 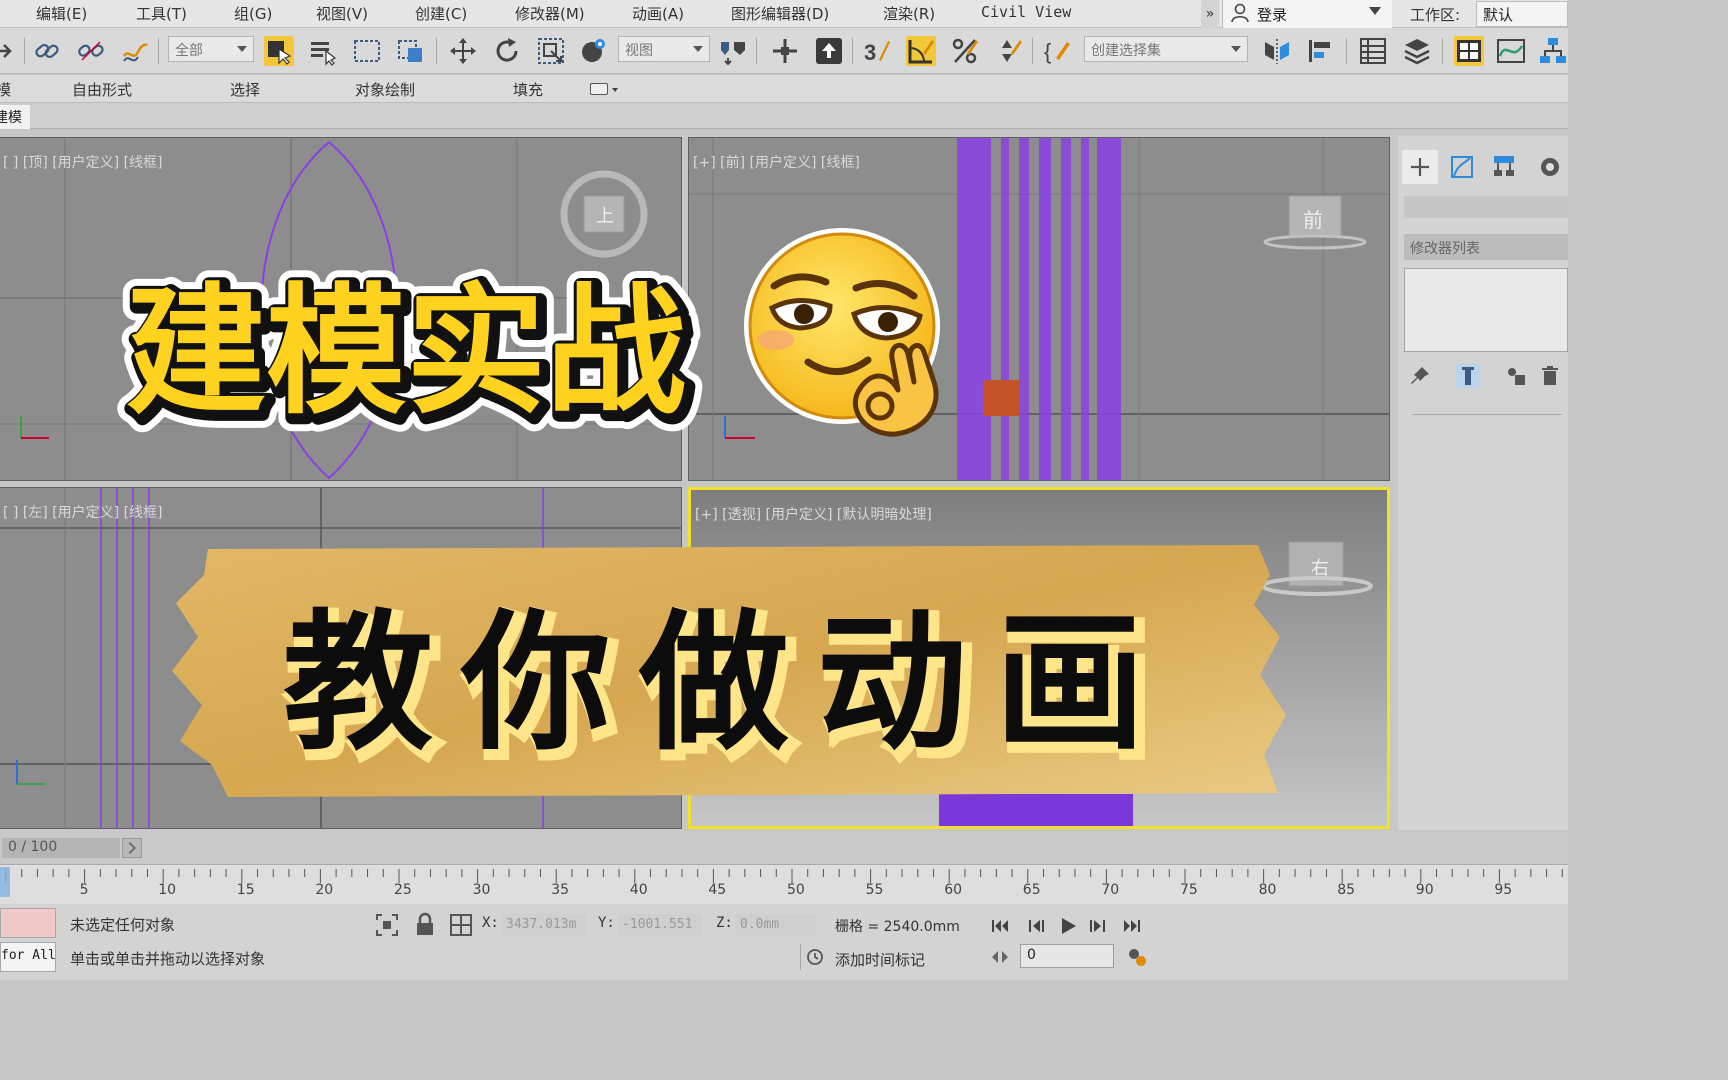 What do you see at coordinates (461, 925) in the screenshot?
I see `absolute-offset-toggle` at bounding box center [461, 925].